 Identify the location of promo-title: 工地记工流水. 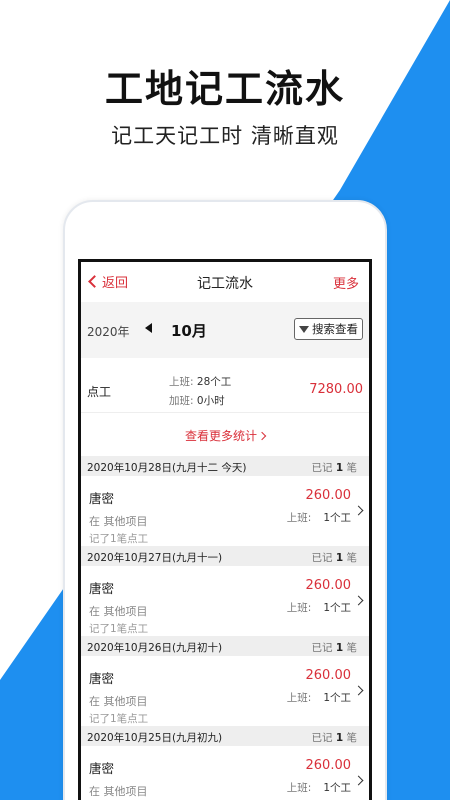
(224, 89).